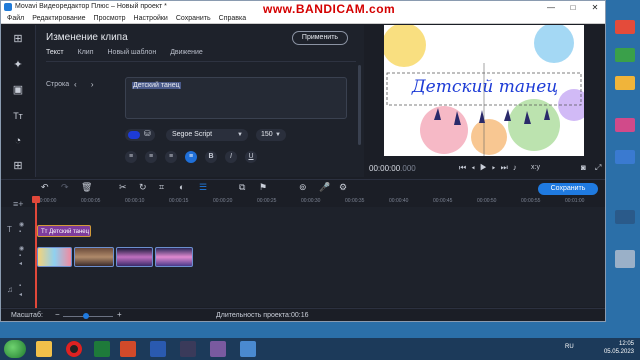  Describe the element at coordinates (134, 135) in the screenshot. I see `color-swatch` at that location.